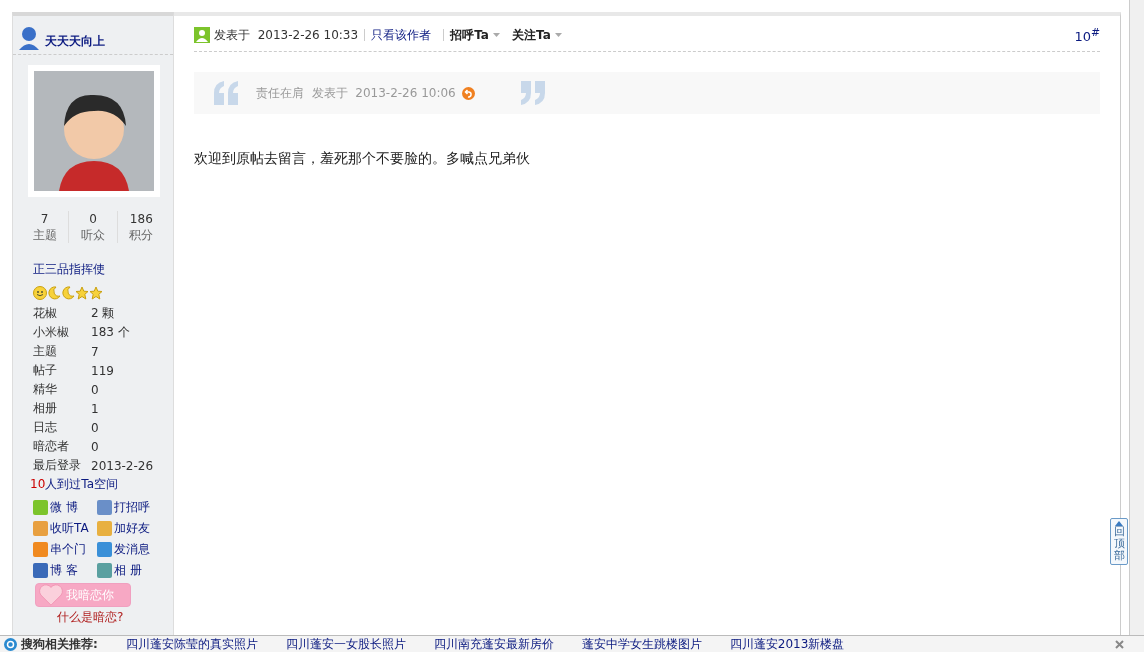 The width and height of the screenshot is (1144, 652). Describe the element at coordinates (493, 643) in the screenshot. I see `recommend-link: 四川南充蓬安最新房价` at that location.